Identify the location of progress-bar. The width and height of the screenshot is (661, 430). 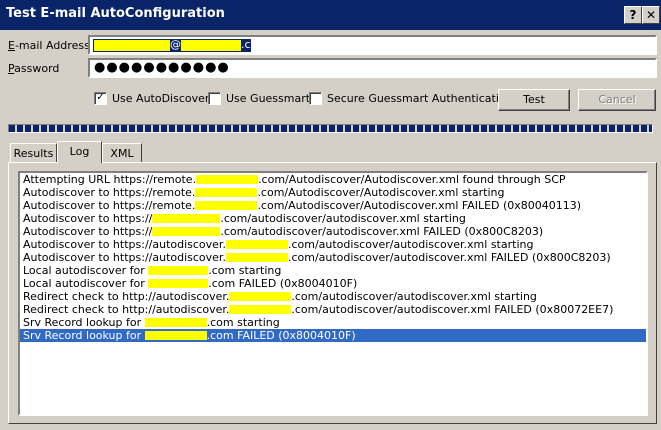
(330, 128).